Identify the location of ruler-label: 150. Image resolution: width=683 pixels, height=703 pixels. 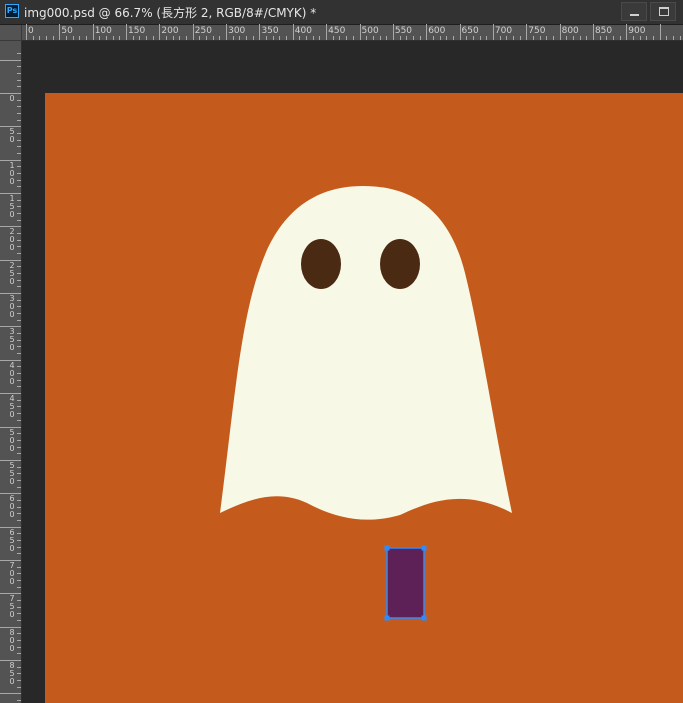
(12, 207).